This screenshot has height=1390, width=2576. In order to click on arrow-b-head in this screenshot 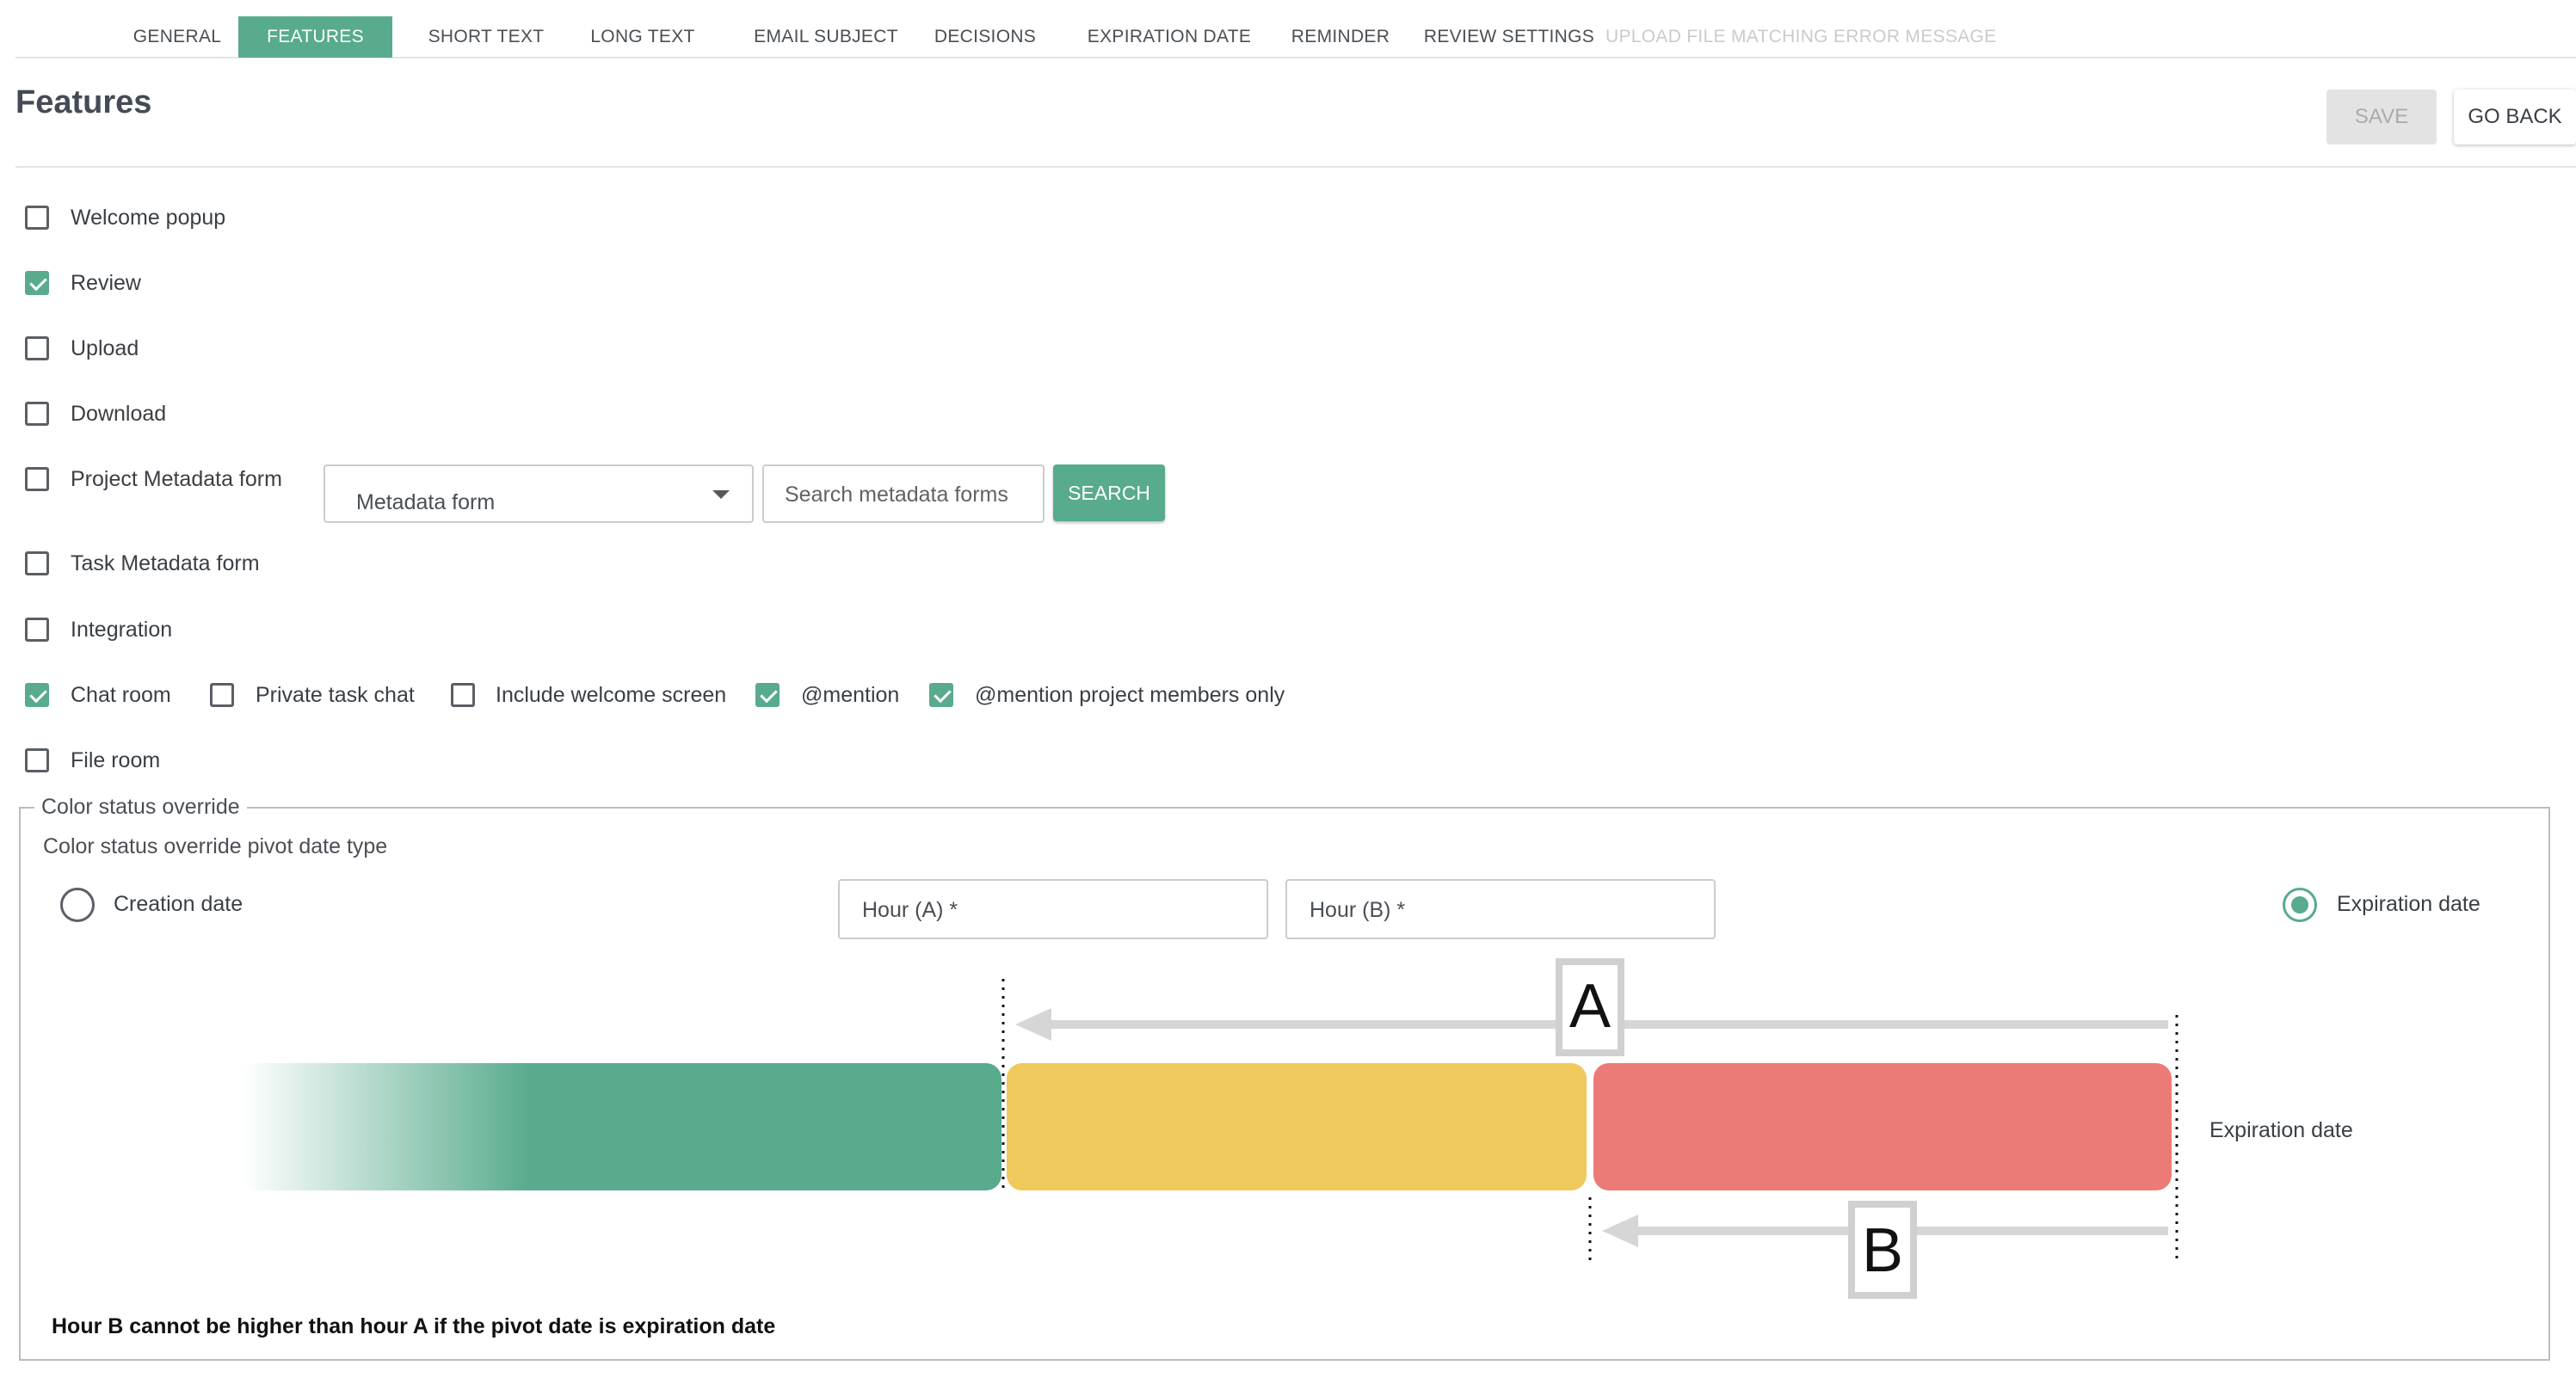, I will do `click(1620, 1231)`.